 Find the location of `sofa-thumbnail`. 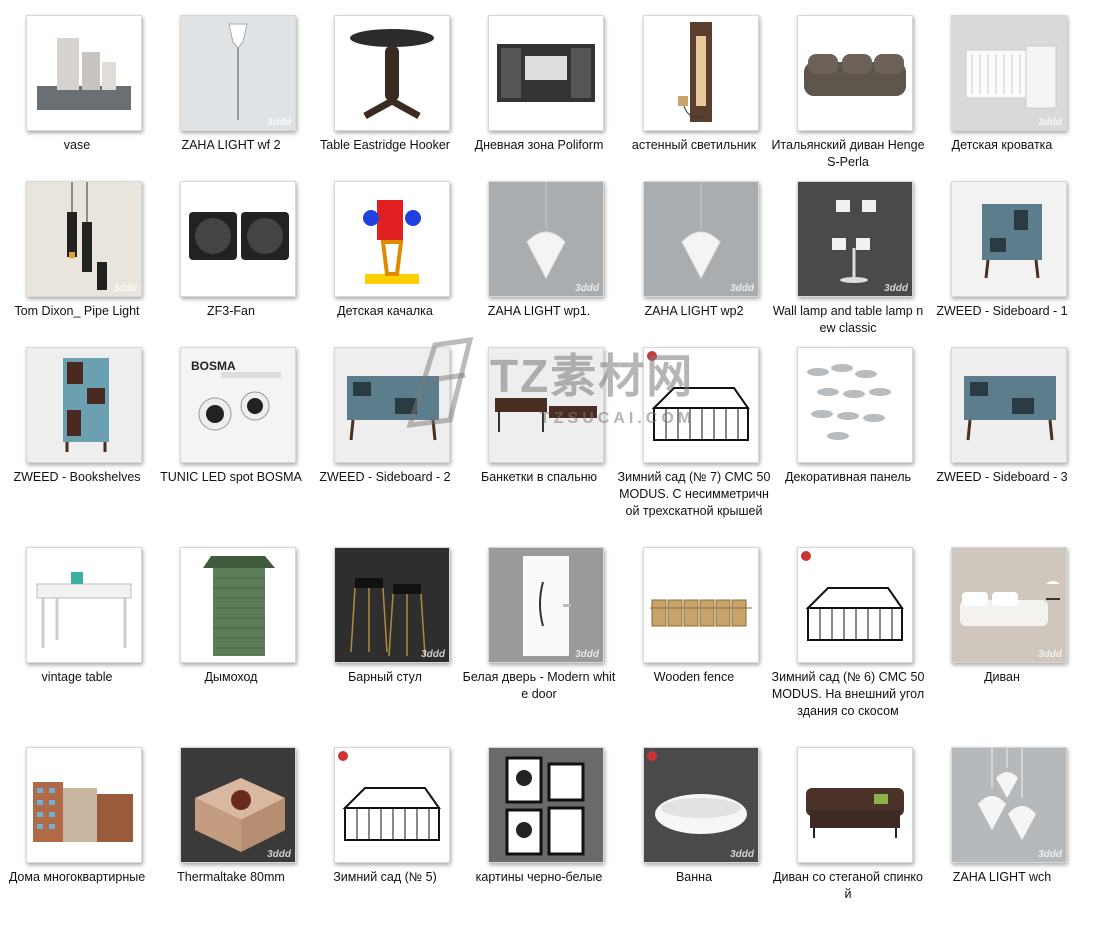

sofa-thumbnail is located at coordinates (855, 73).